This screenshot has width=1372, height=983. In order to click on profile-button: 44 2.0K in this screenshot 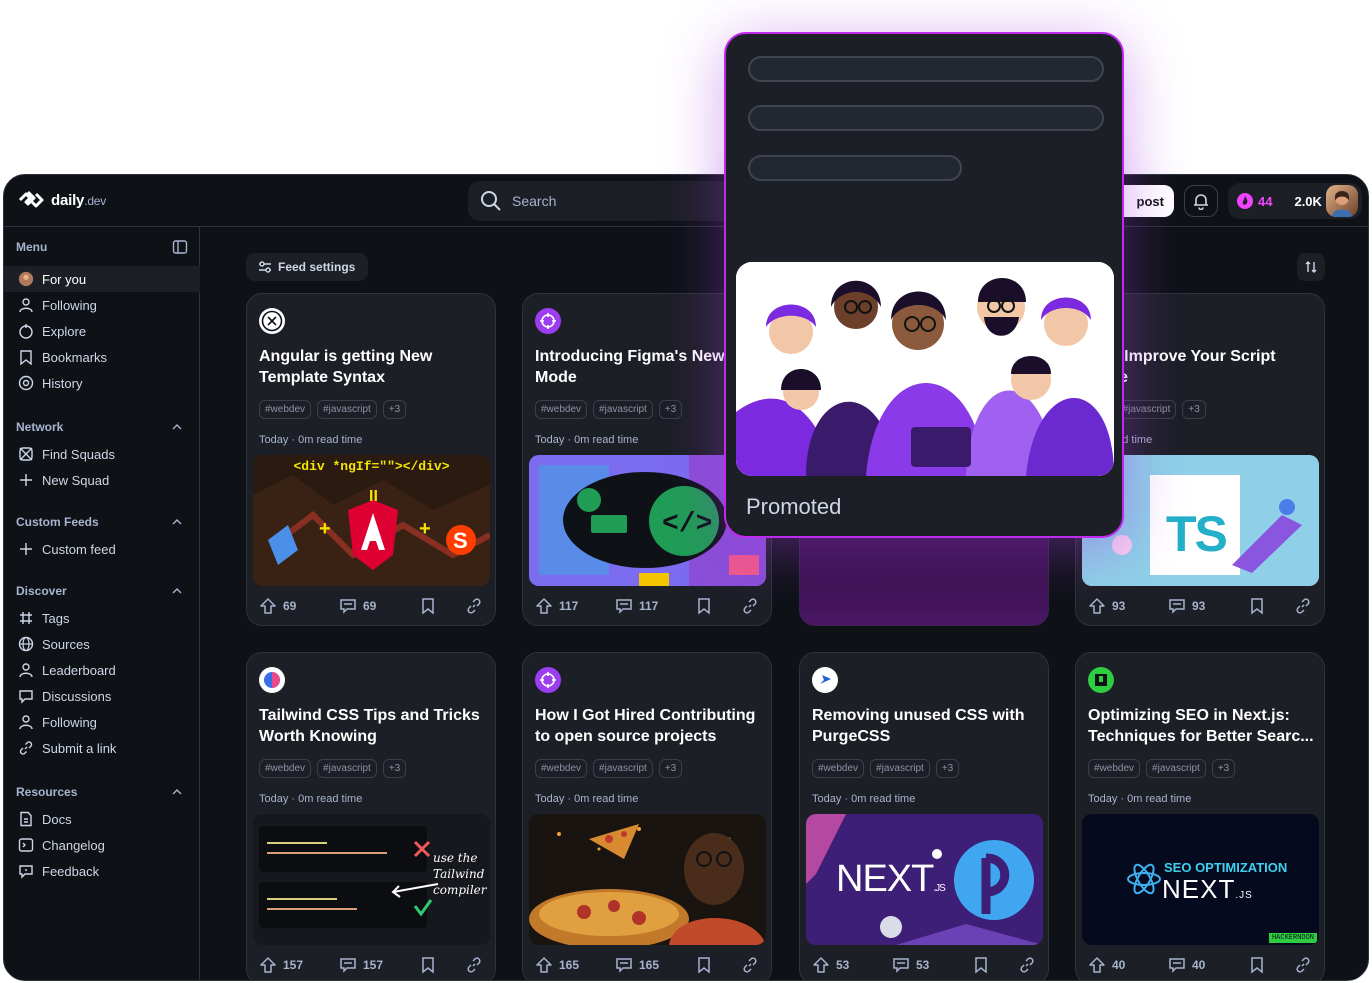, I will do `click(1295, 201)`.